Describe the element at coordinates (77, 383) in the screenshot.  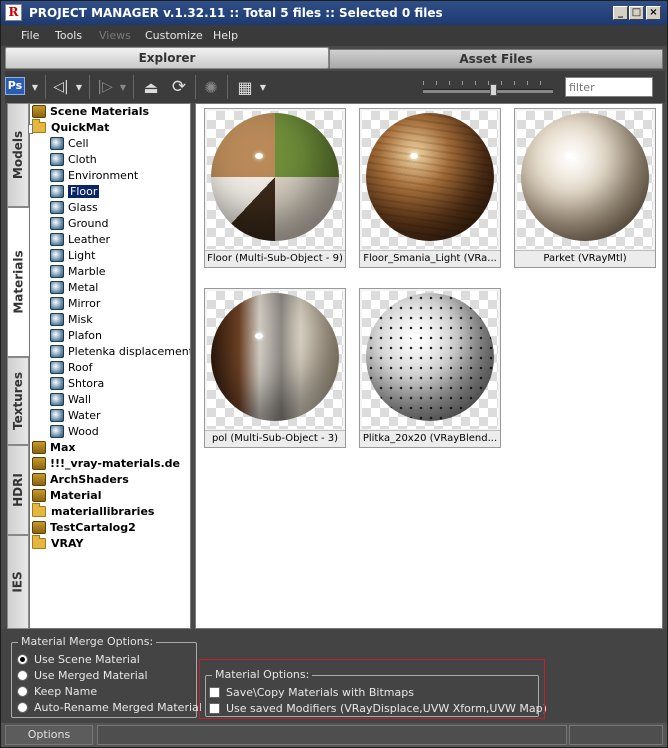
I see `tree-item: Shtora` at that location.